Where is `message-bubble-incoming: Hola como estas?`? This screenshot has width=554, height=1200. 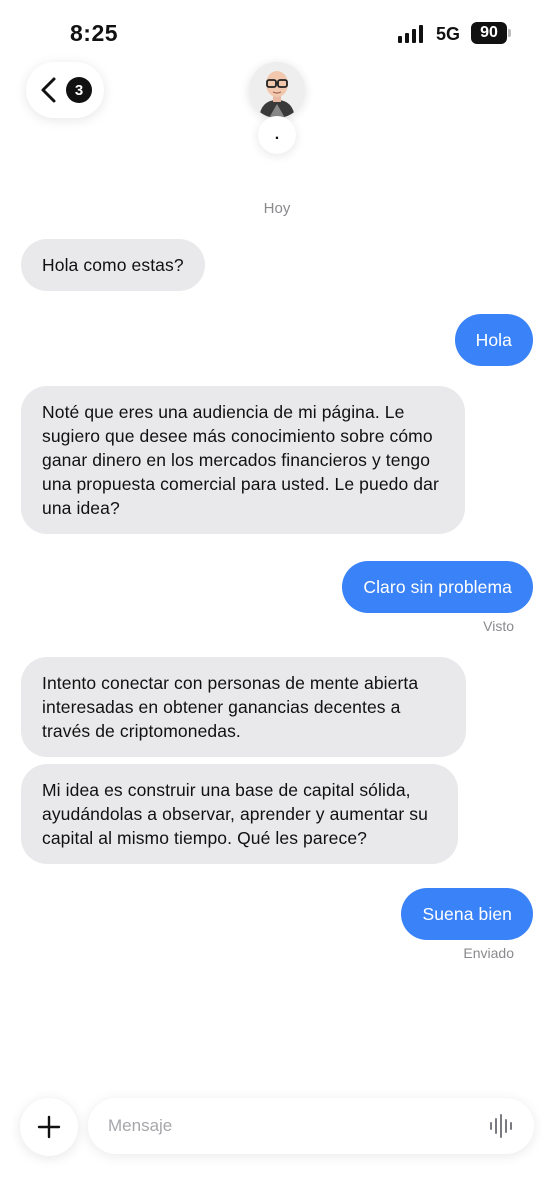 message-bubble-incoming: Hola como estas? is located at coordinates (113, 265).